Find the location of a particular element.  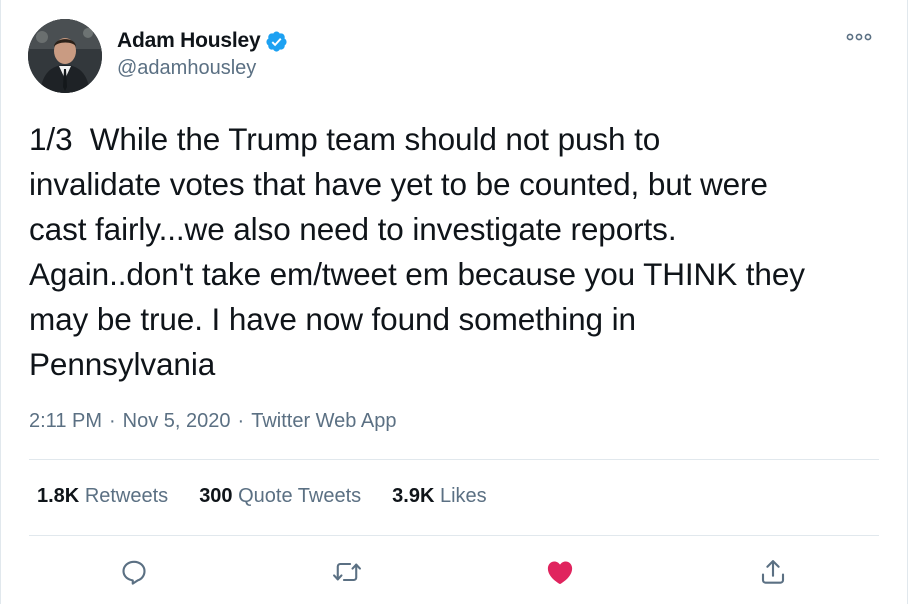

retweet-icon is located at coordinates (347, 572).